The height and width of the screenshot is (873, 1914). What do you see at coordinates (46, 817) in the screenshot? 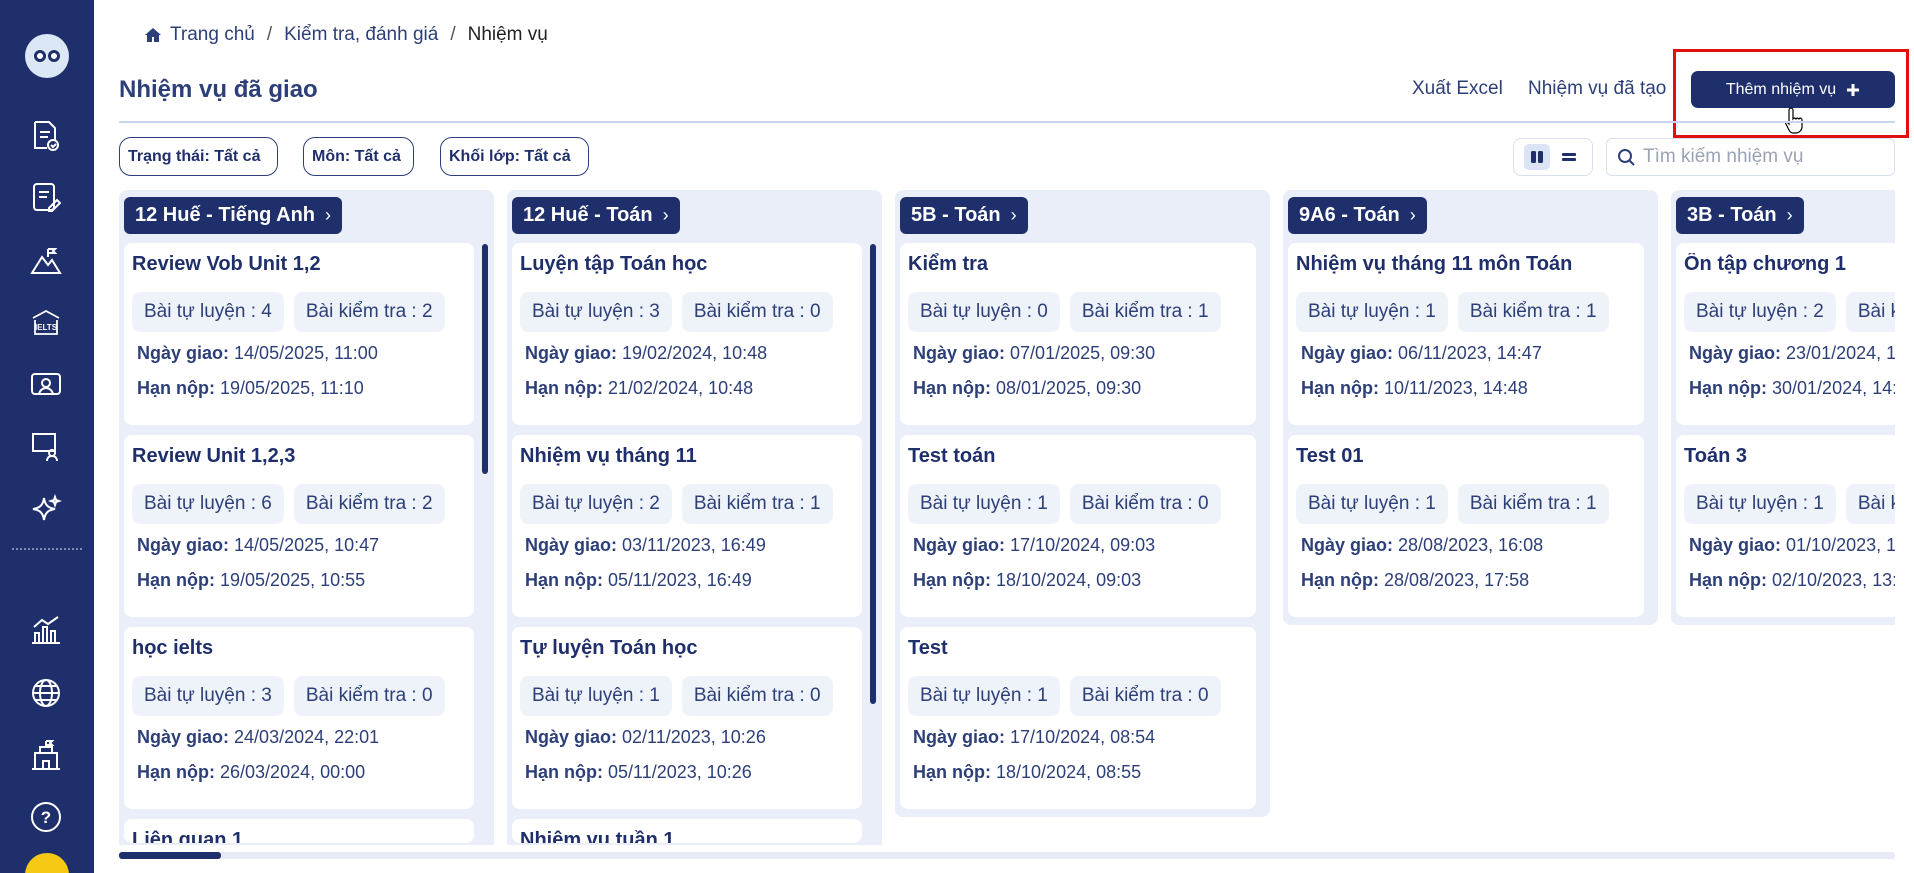
I see `help-icon: ?` at bounding box center [46, 817].